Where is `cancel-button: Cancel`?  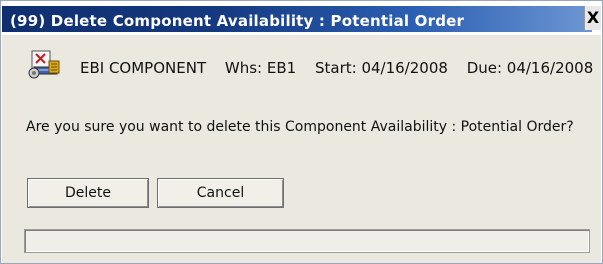
cancel-button: Cancel is located at coordinates (220, 193).